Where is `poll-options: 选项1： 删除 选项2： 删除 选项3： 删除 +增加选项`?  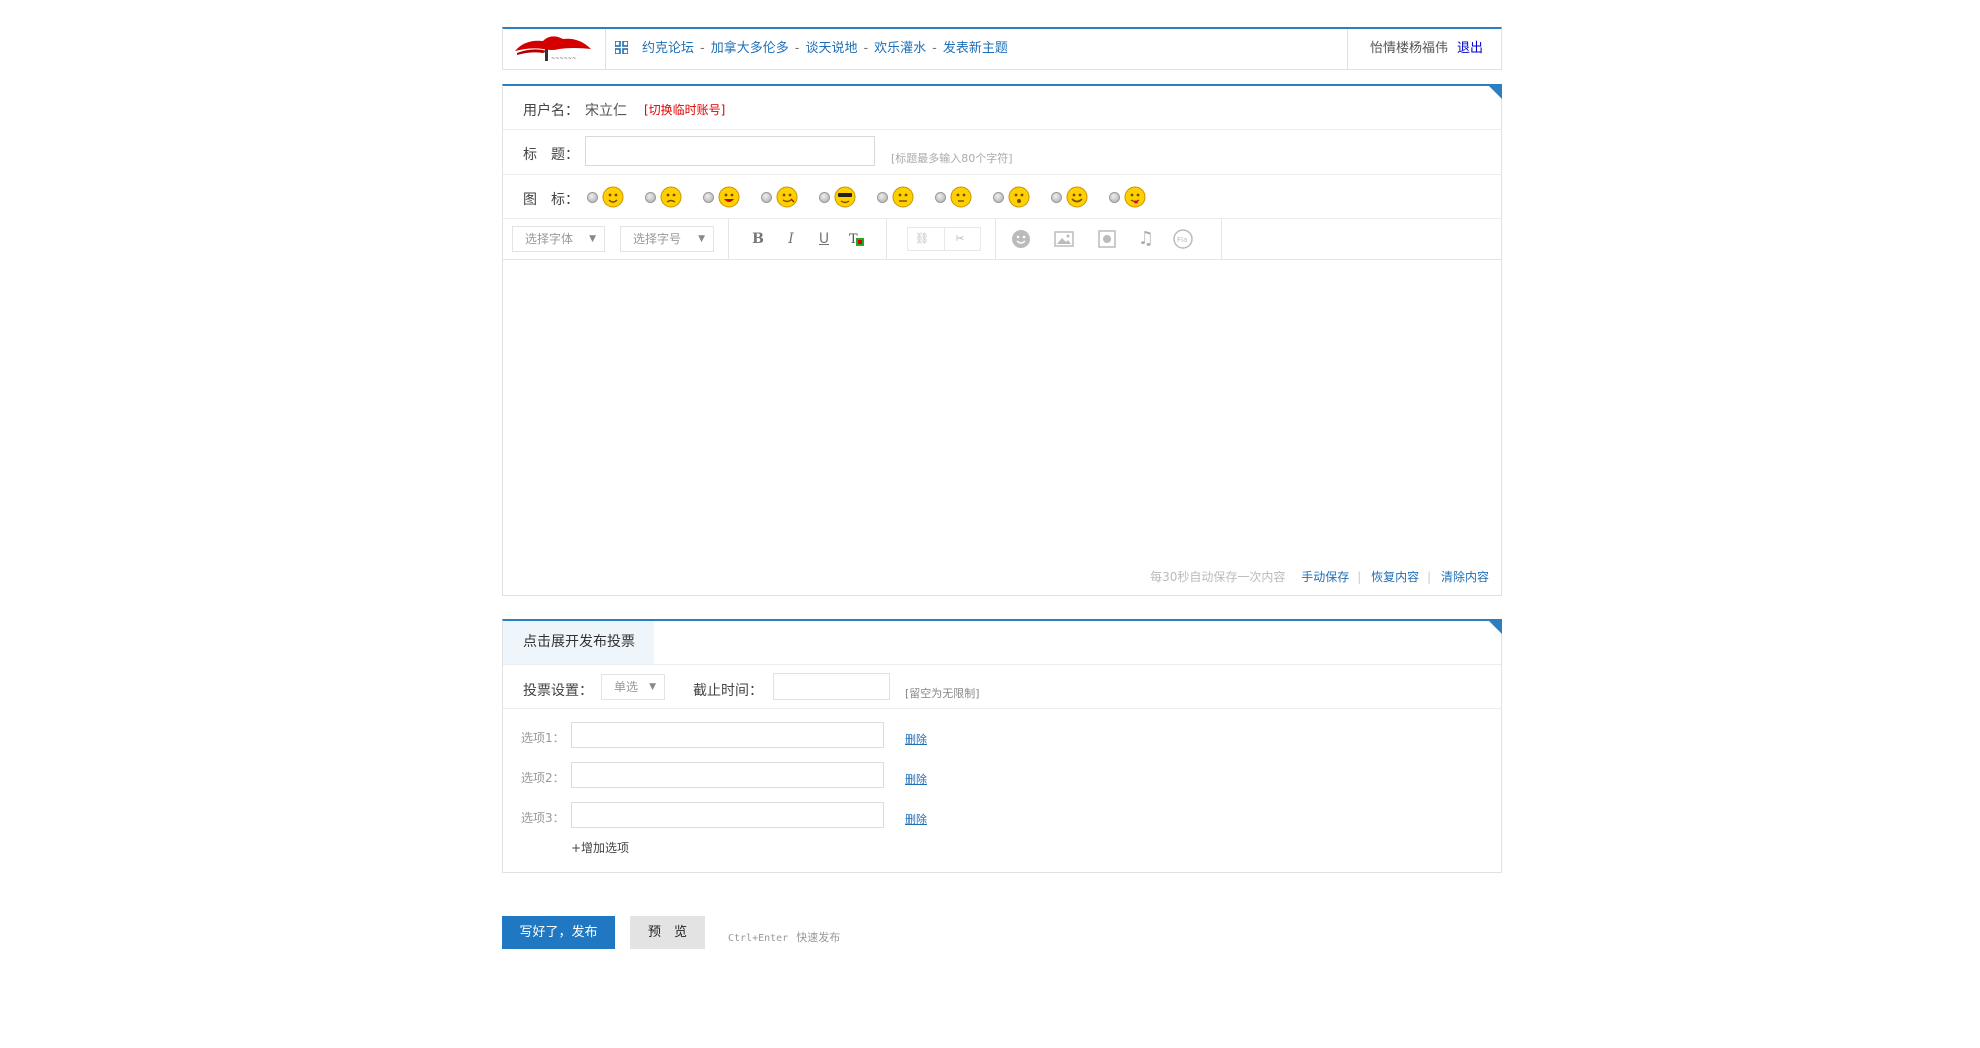 poll-options: 选项1： 删除 选项2： 删除 选项3： 删除 +增加选项 is located at coordinates (1002, 789).